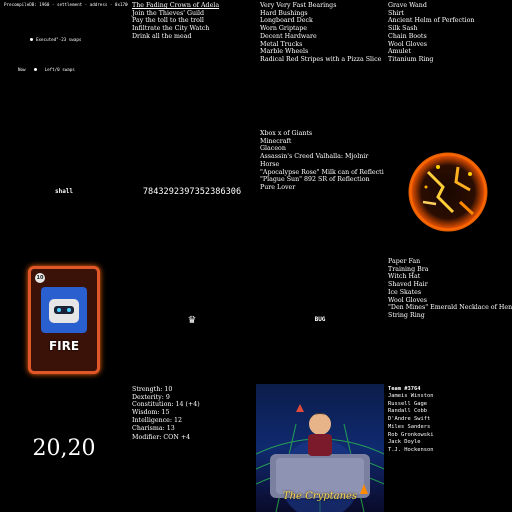 Image resolution: width=512 pixels, height=512 pixels. I want to click on quest-item: Drink all the mead, so click(162, 36).